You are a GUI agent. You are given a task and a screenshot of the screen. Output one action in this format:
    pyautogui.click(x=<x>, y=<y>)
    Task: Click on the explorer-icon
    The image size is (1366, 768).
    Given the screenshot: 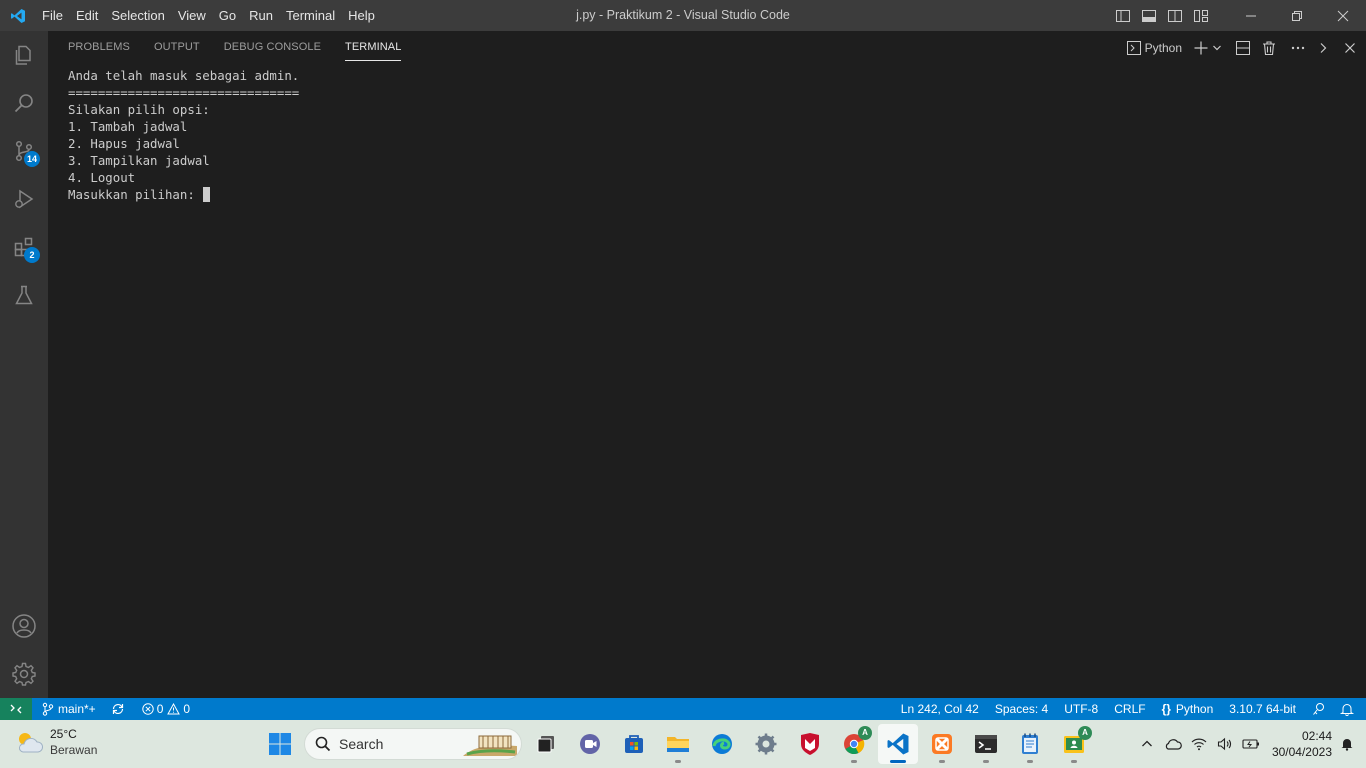 What is the action you would take?
    pyautogui.click(x=24, y=55)
    